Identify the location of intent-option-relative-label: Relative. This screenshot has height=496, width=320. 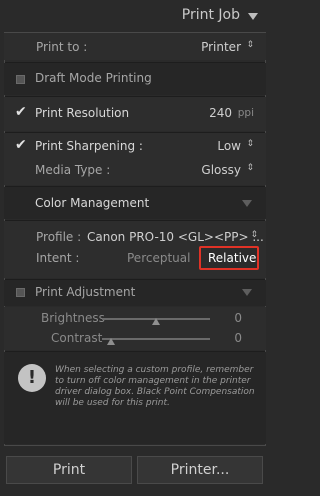
(232, 258).